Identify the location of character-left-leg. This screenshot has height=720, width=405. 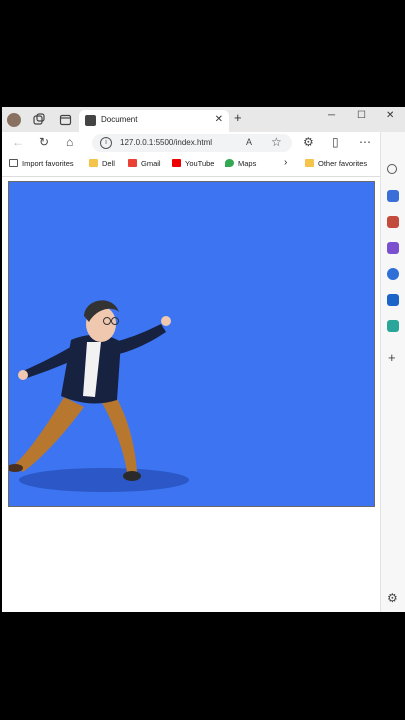
(49, 434).